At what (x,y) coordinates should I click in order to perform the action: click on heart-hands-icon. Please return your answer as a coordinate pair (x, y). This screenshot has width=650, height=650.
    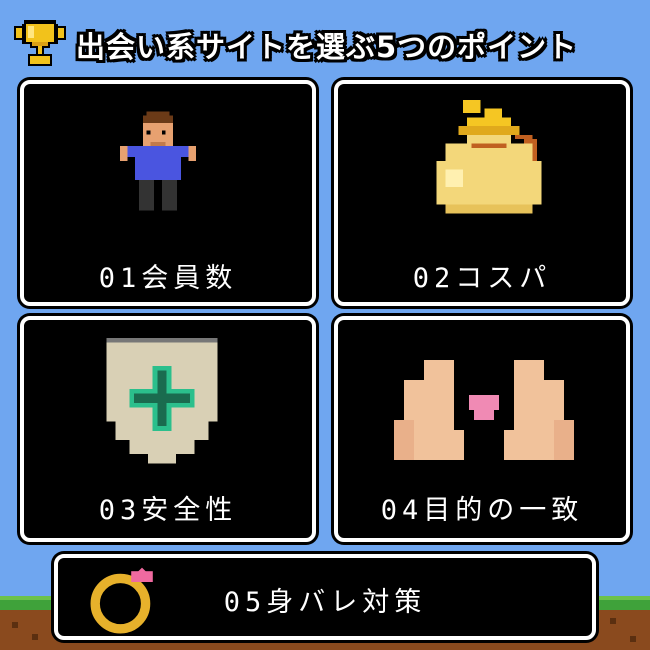
    Looking at the image, I should click on (484, 410).